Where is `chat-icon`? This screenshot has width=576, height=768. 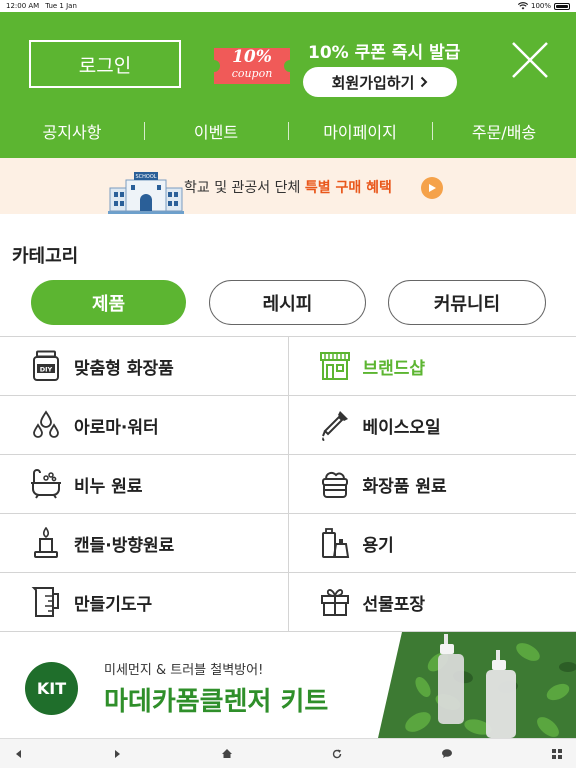
chat-icon is located at coordinates (447, 754).